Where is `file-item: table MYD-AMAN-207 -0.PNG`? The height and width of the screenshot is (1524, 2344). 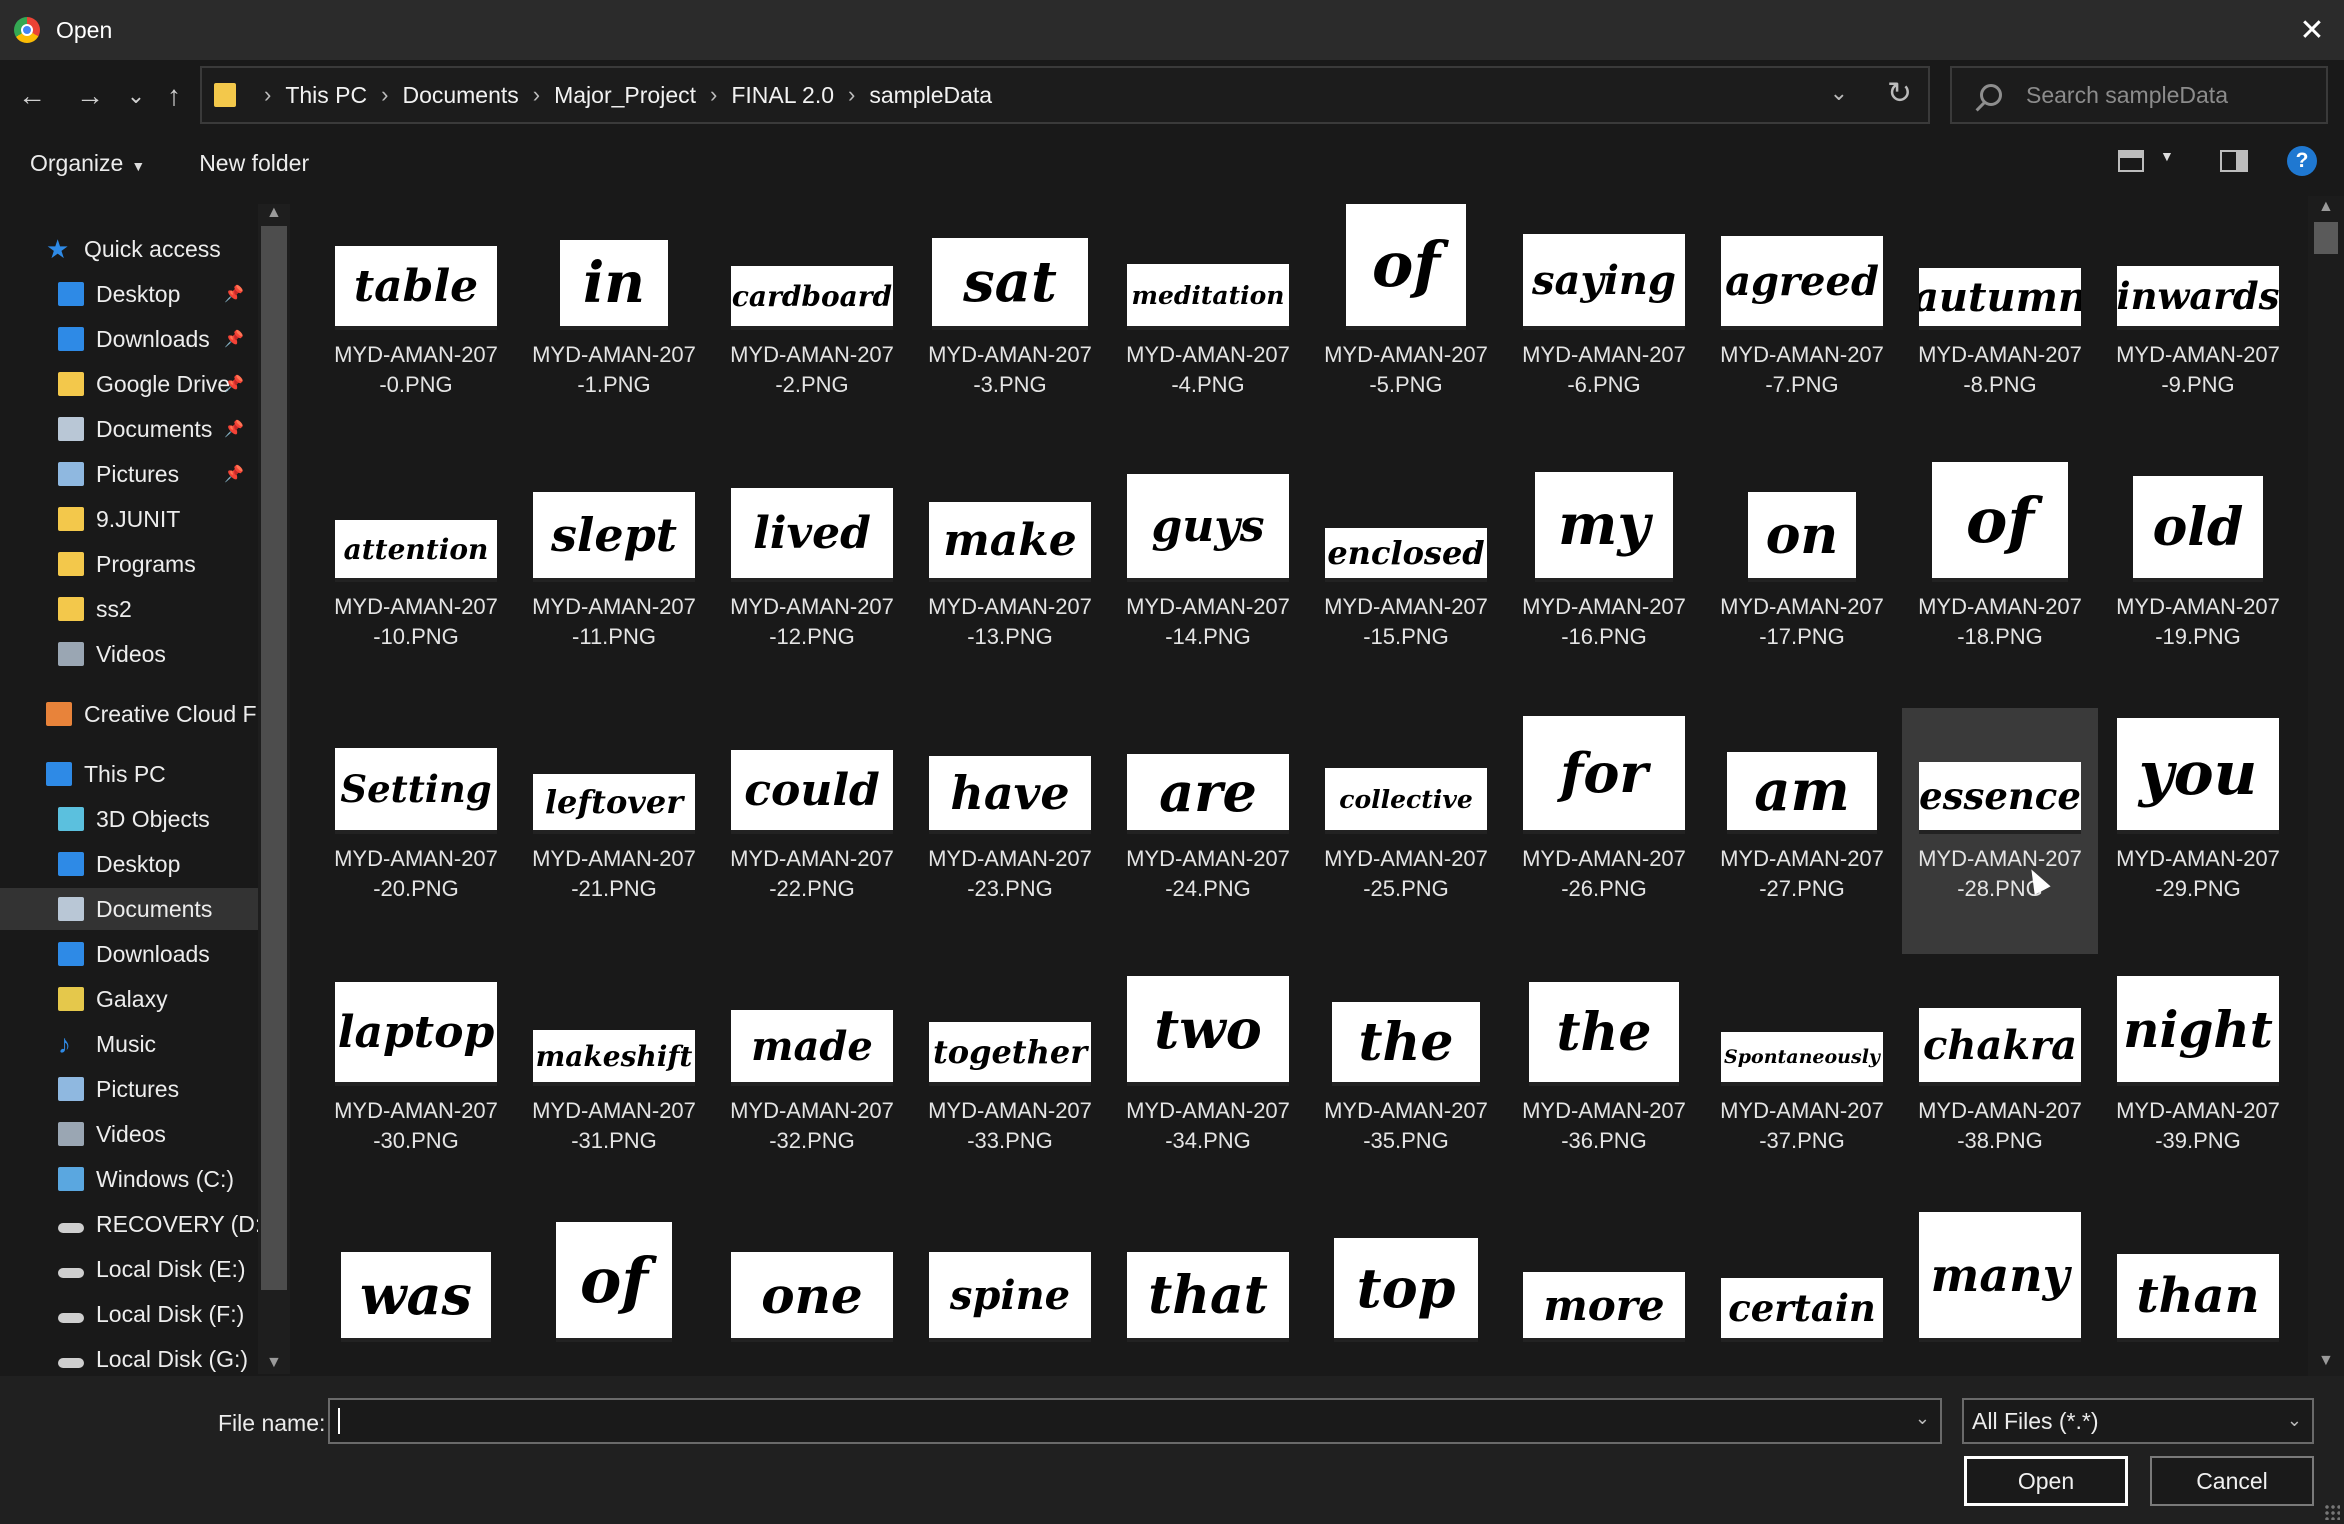 file-item: table MYD-AMAN-207 -0.PNG is located at coordinates (416, 327).